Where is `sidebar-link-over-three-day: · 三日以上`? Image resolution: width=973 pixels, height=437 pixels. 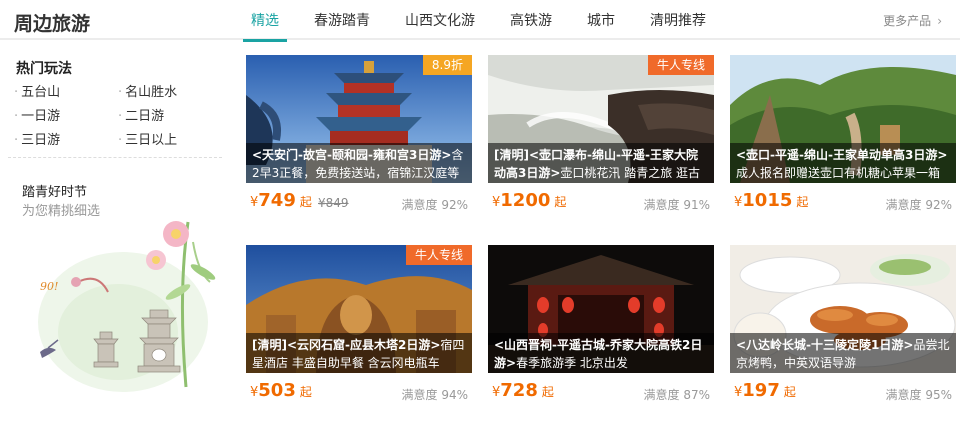 sidebar-link-over-three-day: · 三日以上 is located at coordinates (166, 140).